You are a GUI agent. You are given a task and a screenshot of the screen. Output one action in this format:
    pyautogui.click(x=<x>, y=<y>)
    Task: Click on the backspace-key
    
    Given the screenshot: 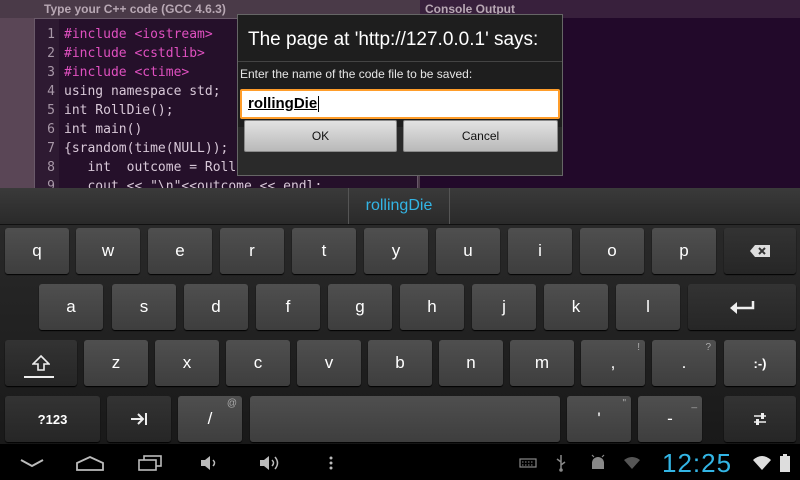 What is the action you would take?
    pyautogui.click(x=760, y=251)
    